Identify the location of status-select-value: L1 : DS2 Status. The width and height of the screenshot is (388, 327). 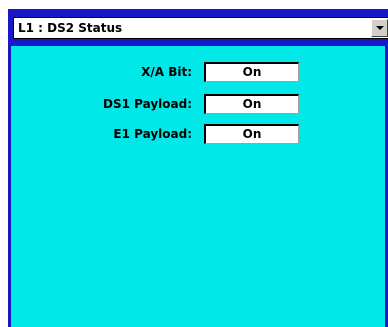
(70, 28).